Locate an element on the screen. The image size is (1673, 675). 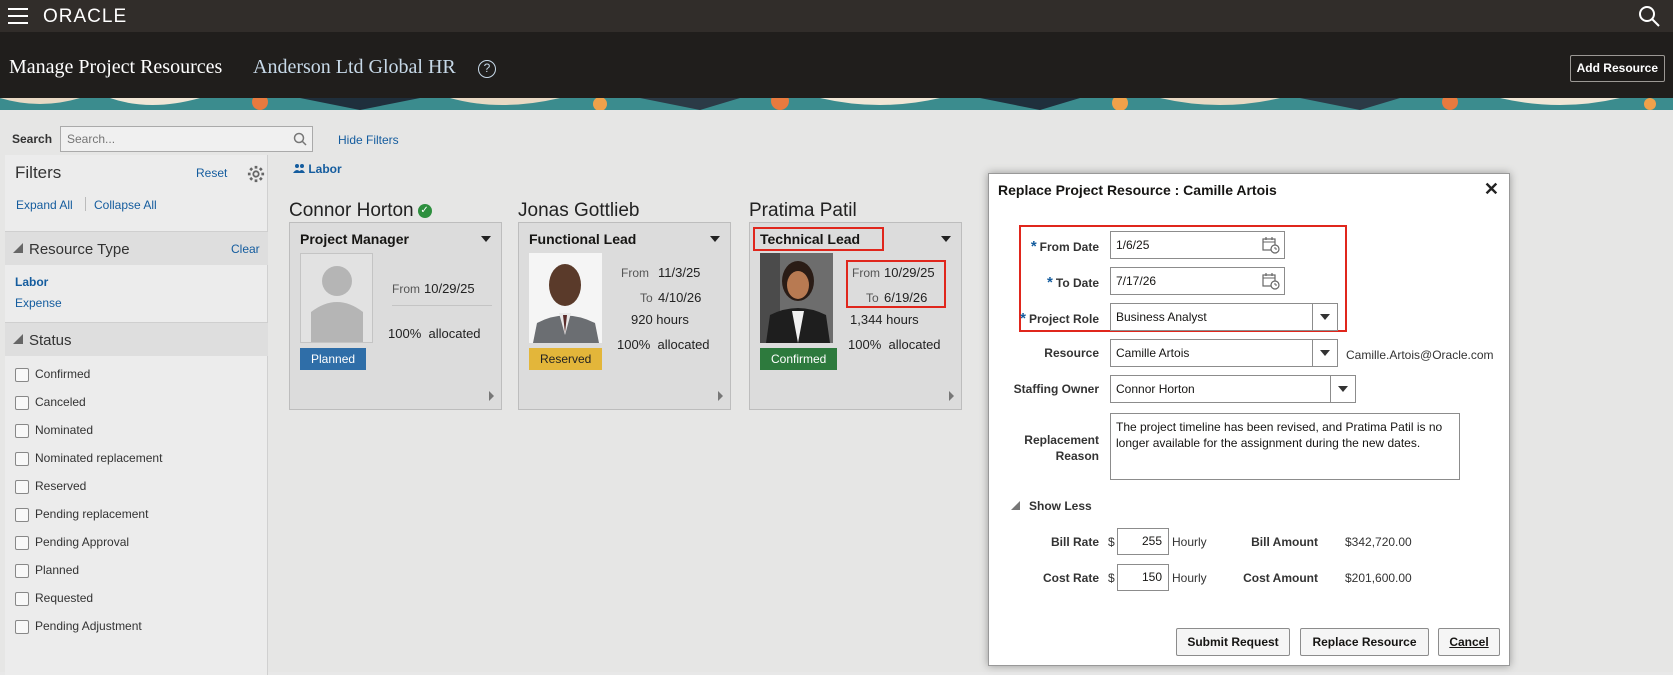
search-input is located at coordinates (173, 139).